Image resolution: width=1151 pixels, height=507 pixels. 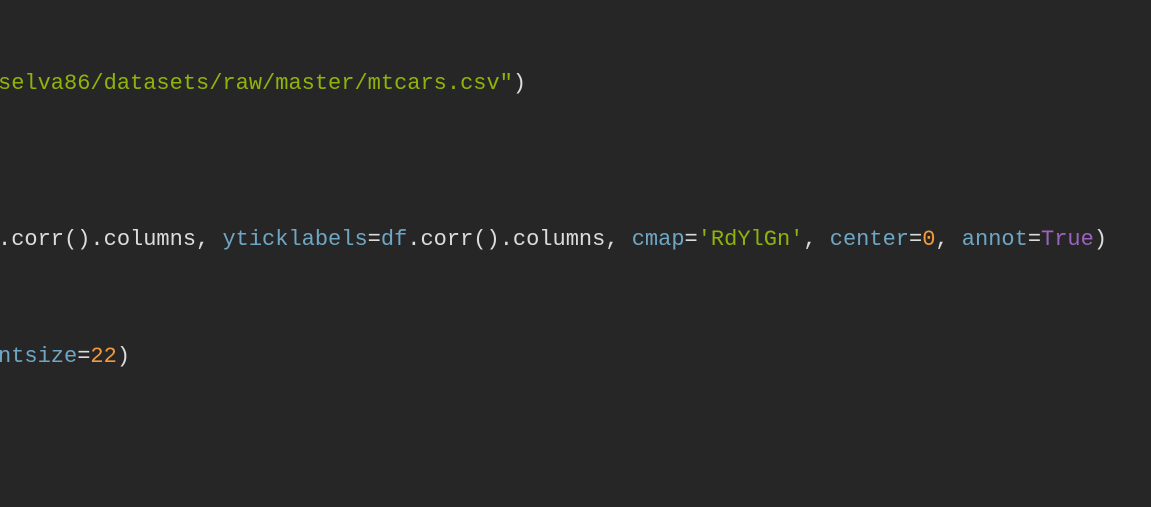 What do you see at coordinates (256, 83) in the screenshot?
I see `code-token-string: selva86/datasets/raw/master/mtcars.csv"` at bounding box center [256, 83].